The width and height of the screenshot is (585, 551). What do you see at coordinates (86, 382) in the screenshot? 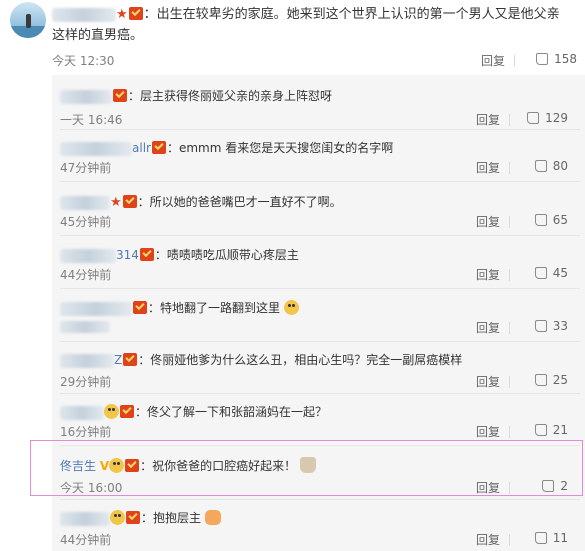
I see `timestamp: 29分钟前` at bounding box center [86, 382].